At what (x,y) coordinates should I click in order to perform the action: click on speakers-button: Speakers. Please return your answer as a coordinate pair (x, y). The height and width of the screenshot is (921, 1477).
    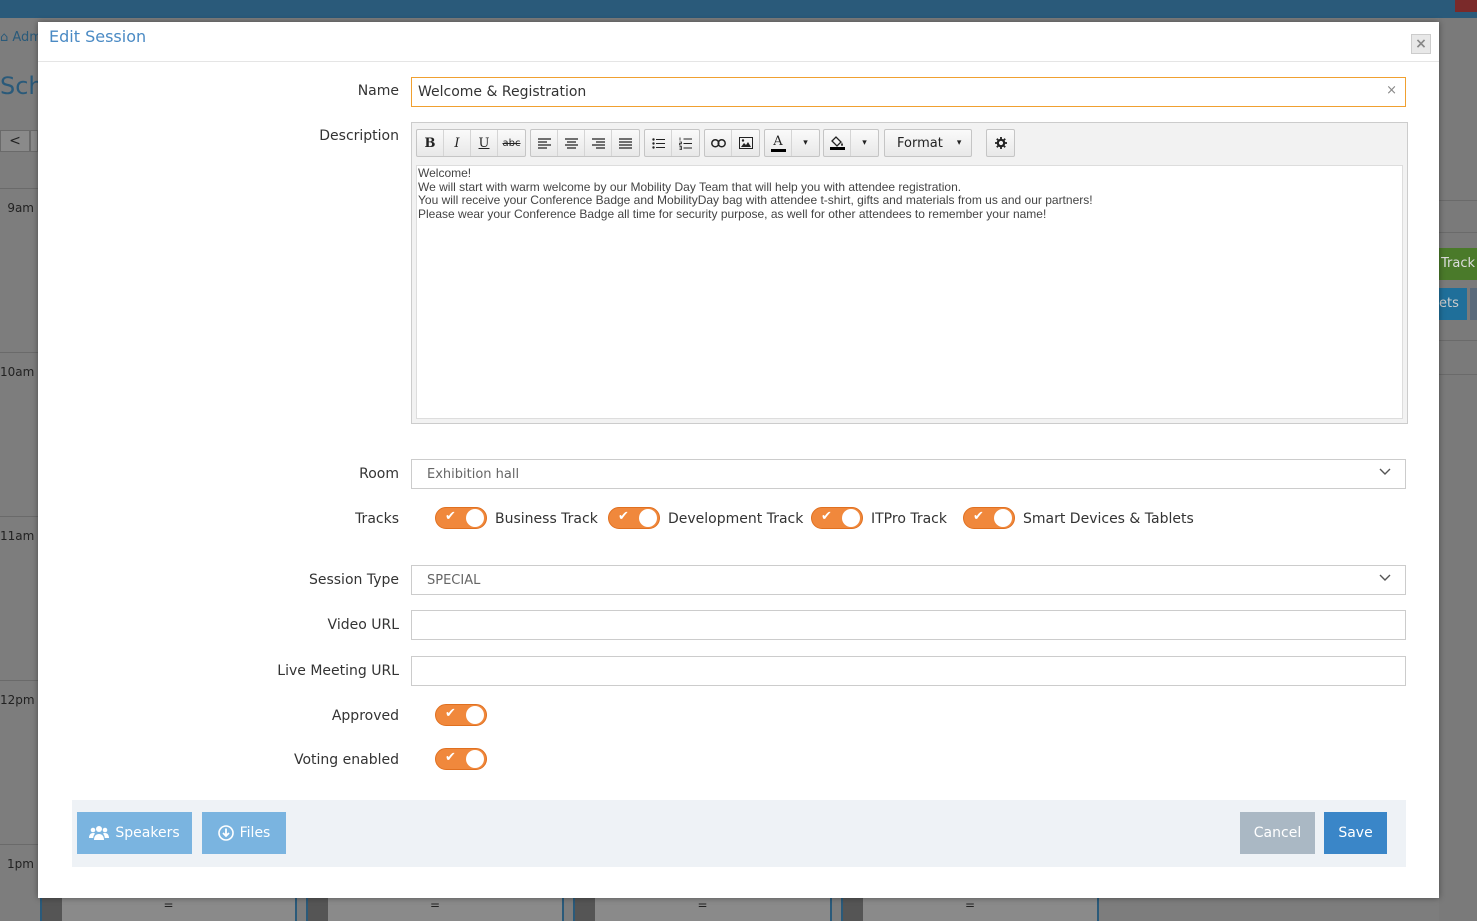
    Looking at the image, I should click on (134, 833).